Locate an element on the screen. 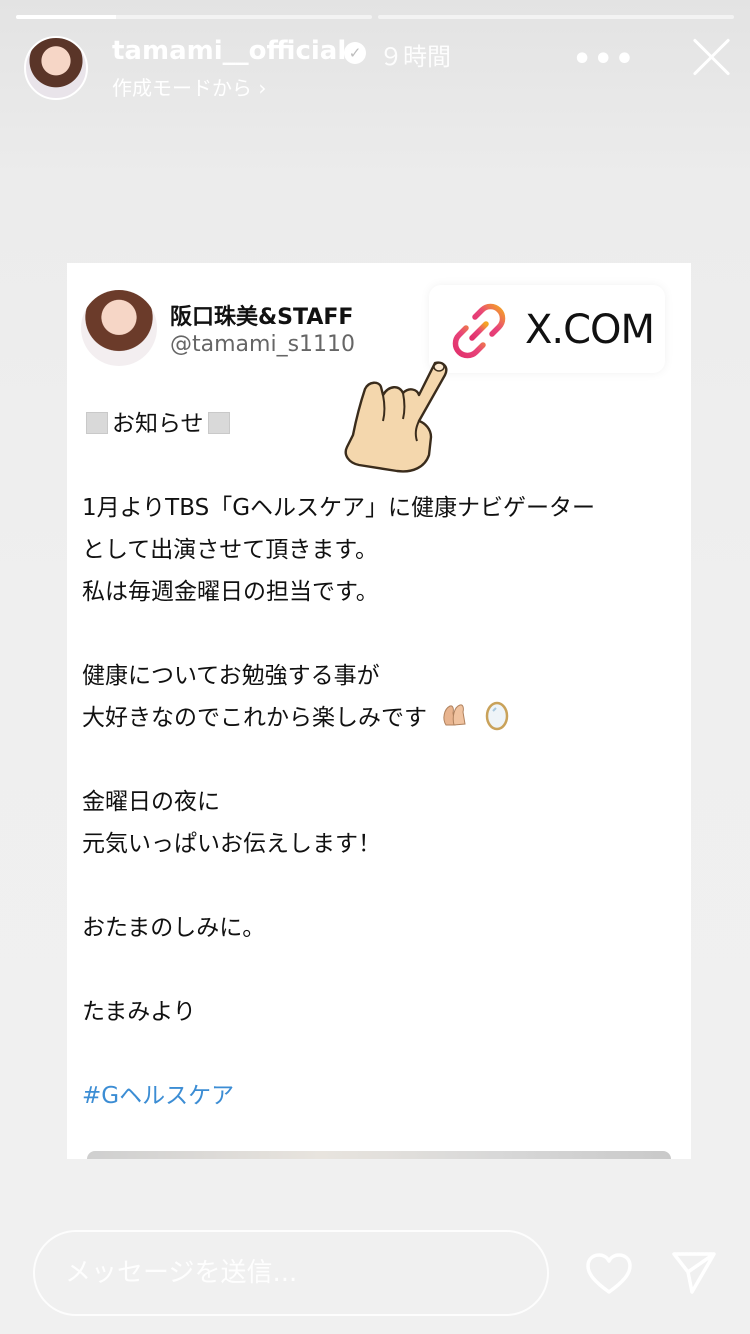 This screenshot has width=750, height=1334. close-icon is located at coordinates (712, 56).